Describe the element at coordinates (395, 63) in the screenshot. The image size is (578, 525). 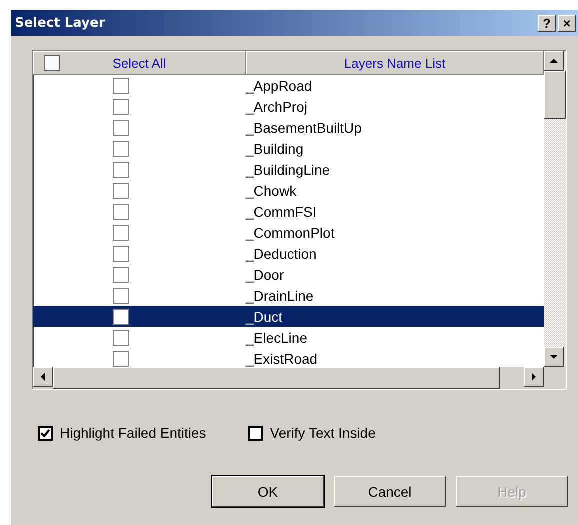
I see `column-header: Layers Name List` at that location.